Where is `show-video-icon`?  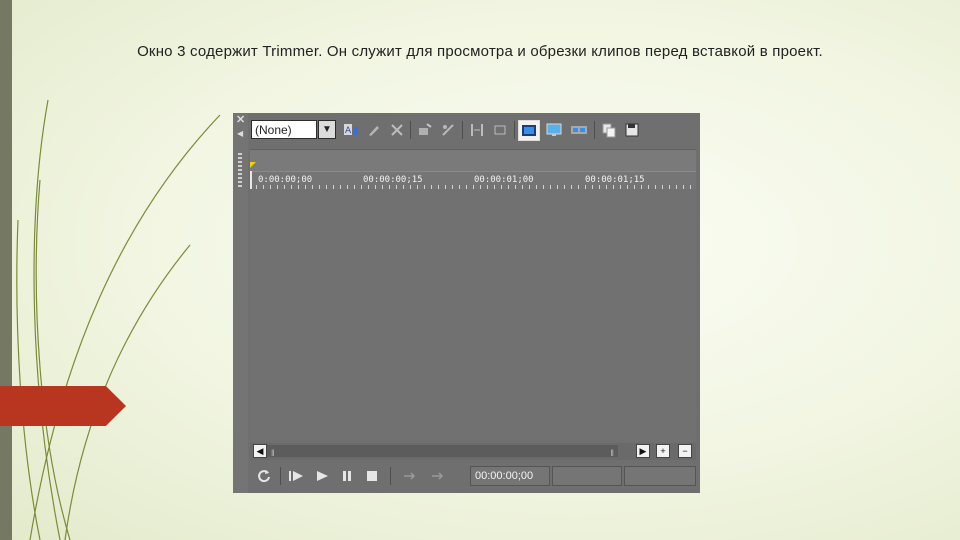 show-video-icon is located at coordinates (529, 130).